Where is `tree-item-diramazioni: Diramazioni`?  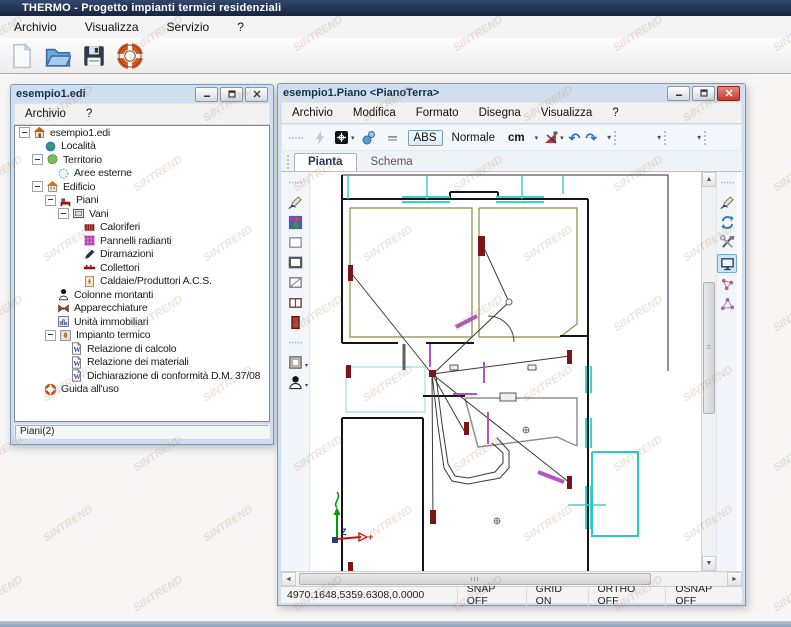
tree-item-diramazioni: Diramazioni is located at coordinates (142, 255).